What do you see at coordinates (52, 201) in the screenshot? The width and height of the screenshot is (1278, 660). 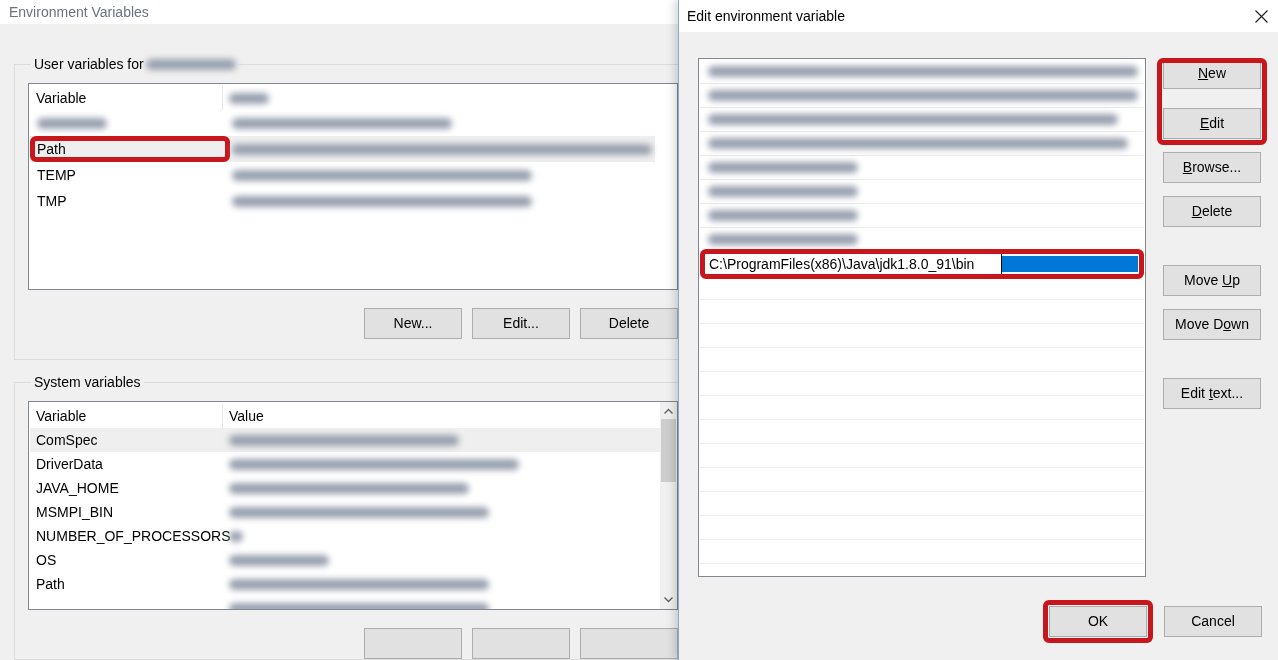 I see `variable-name: TMP` at bounding box center [52, 201].